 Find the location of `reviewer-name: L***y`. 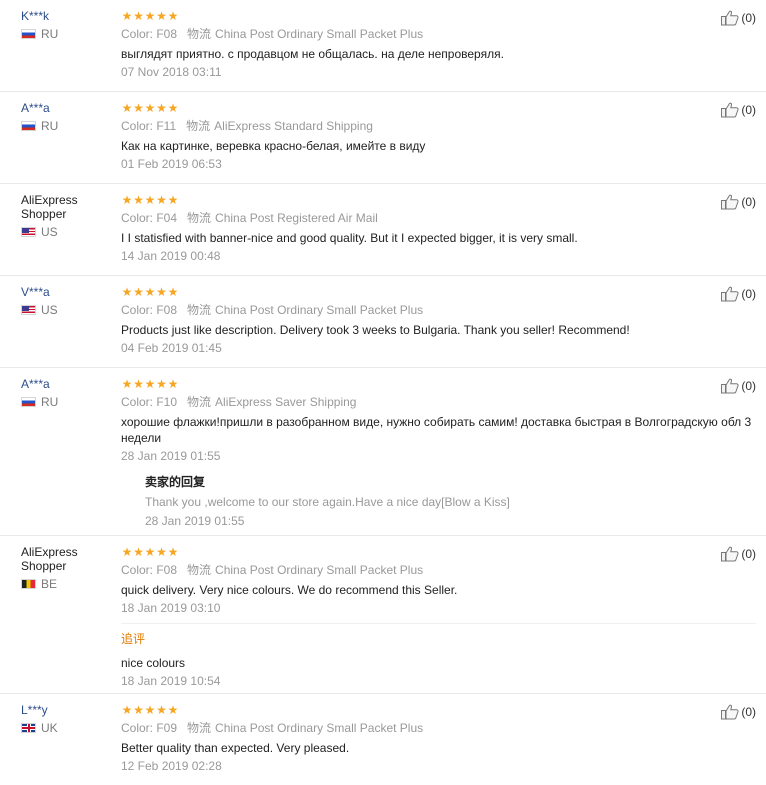

reviewer-name: L***y is located at coordinates (66, 710).